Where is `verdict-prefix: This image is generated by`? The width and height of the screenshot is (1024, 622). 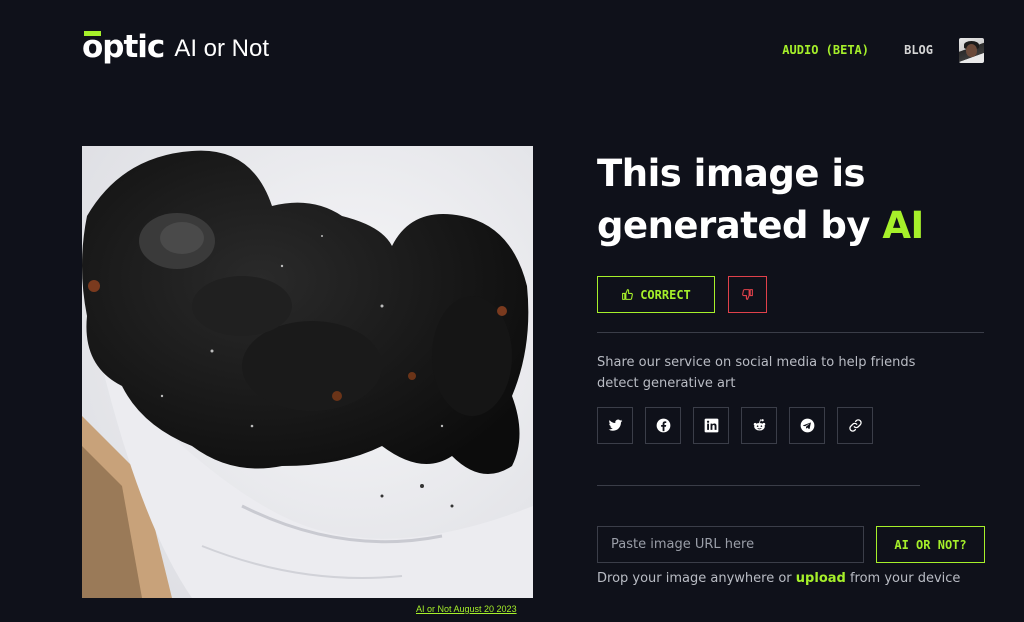 verdict-prefix: This image is generated by is located at coordinates (740, 199).